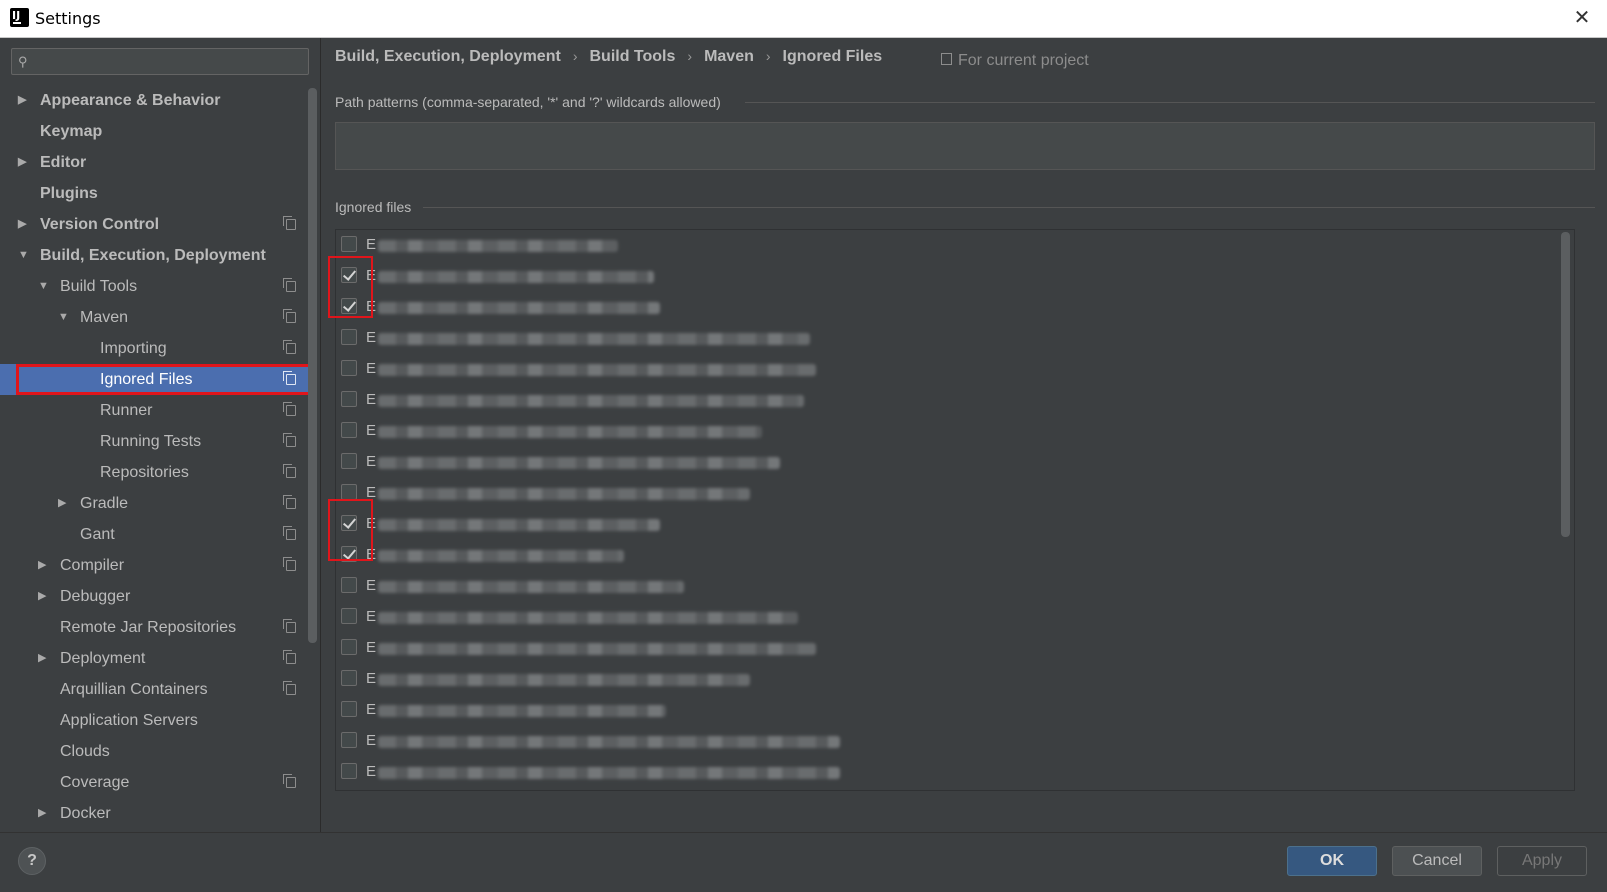 This screenshot has width=1607, height=892. What do you see at coordinates (130, 100) in the screenshot?
I see `sidebar-item-label: Appearance & Behavior` at bounding box center [130, 100].